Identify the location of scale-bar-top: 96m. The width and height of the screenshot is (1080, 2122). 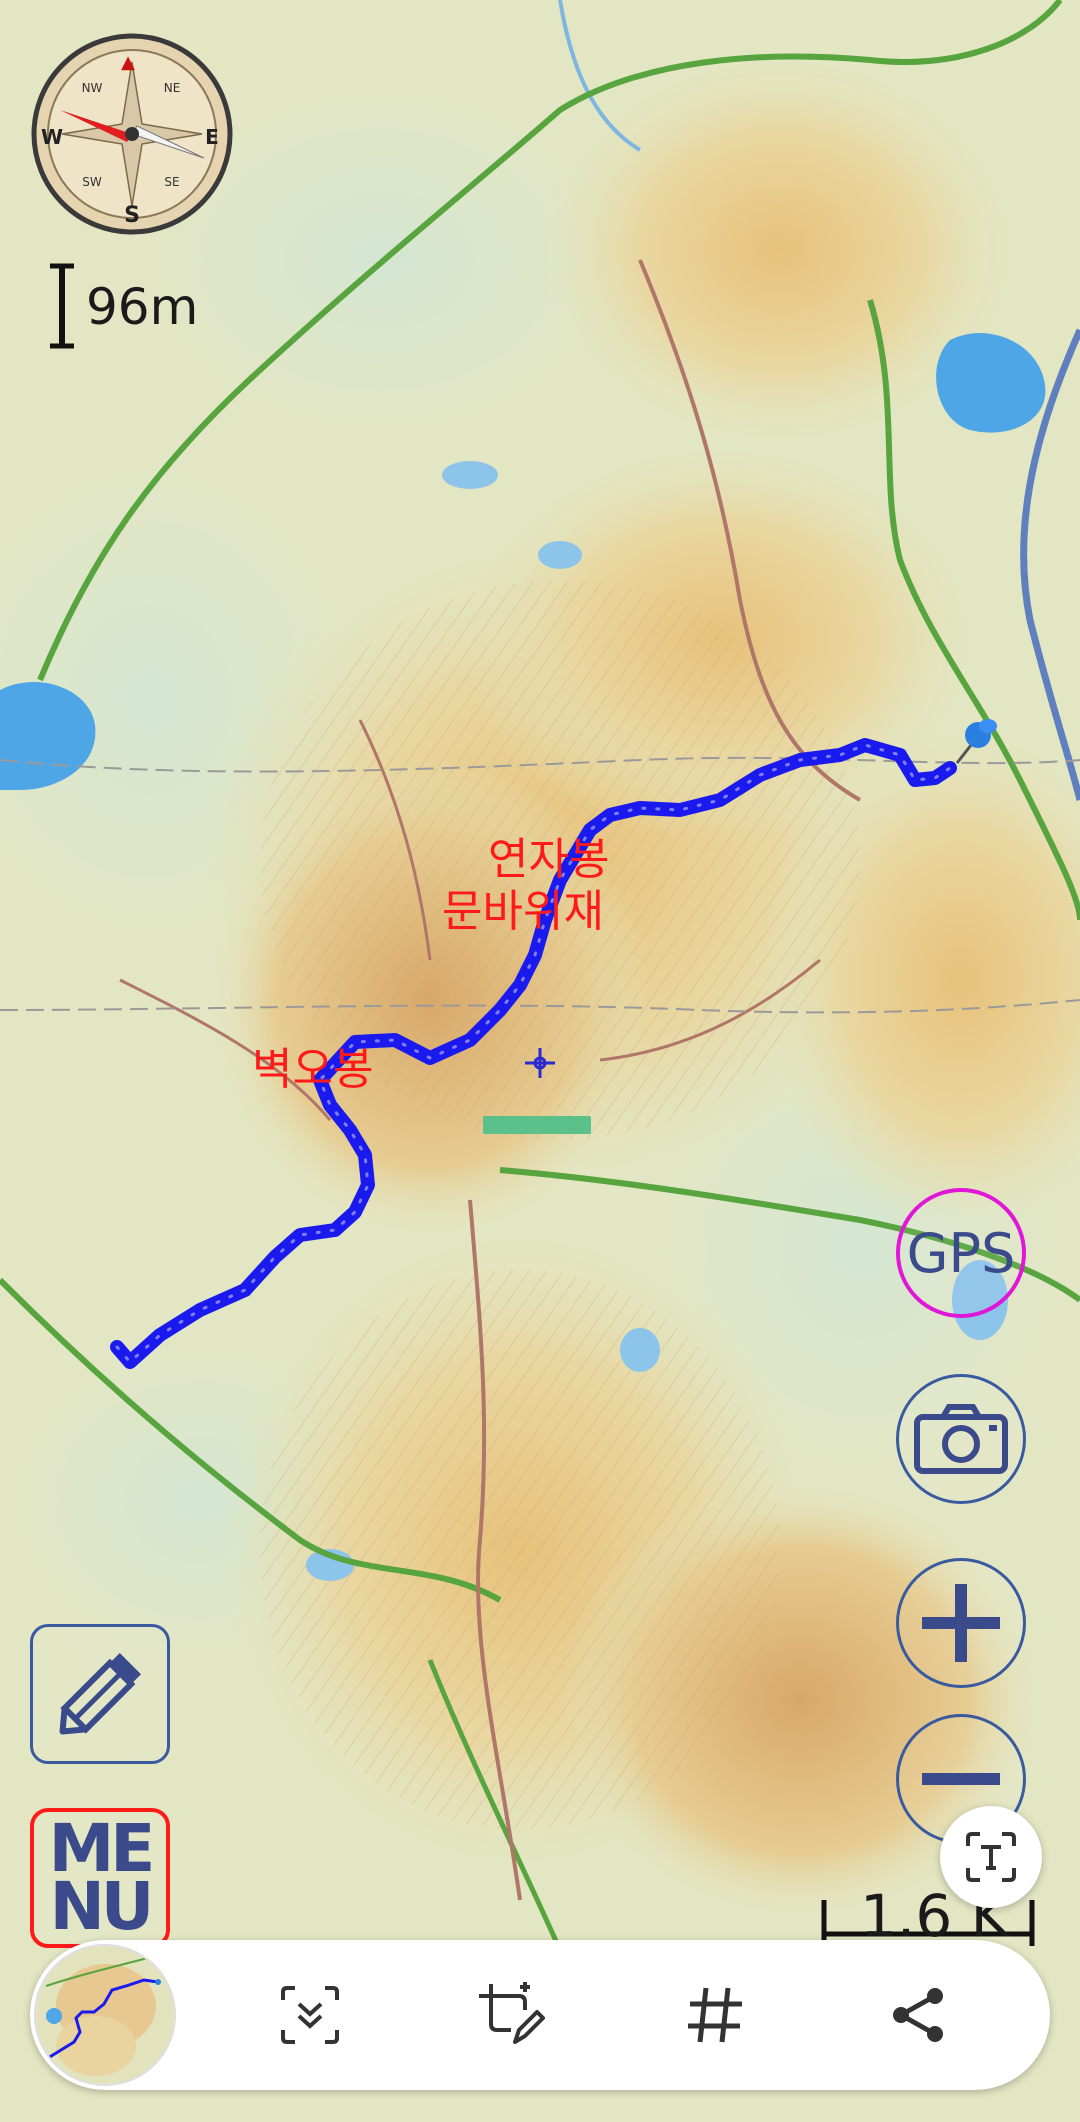
(143, 307).